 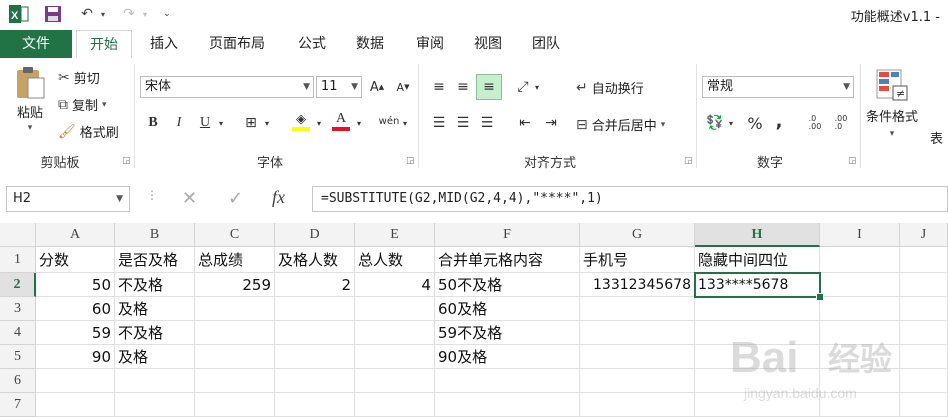 I want to click on cell-b1: 是否及格, so click(x=155, y=260).